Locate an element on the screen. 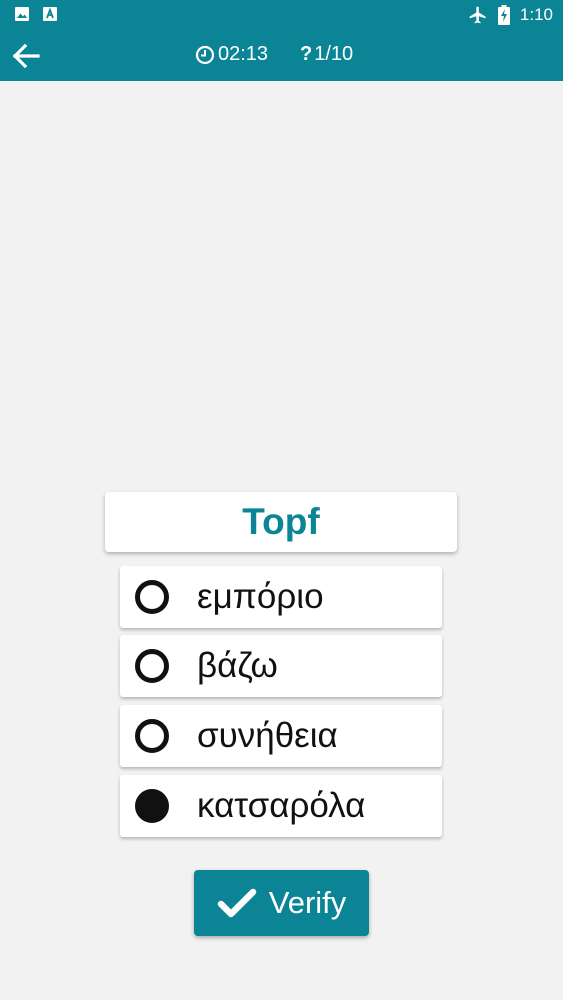  answer-option-label: συνήθεια is located at coordinates (267, 735).